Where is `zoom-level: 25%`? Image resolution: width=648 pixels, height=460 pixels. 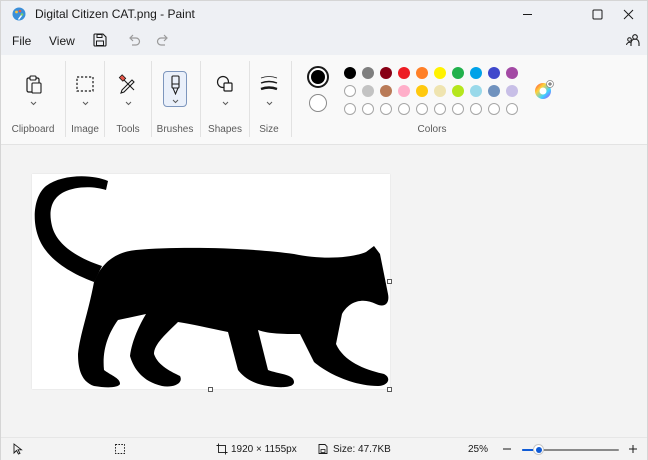
zoom-level: 25% is located at coordinates (478, 449).